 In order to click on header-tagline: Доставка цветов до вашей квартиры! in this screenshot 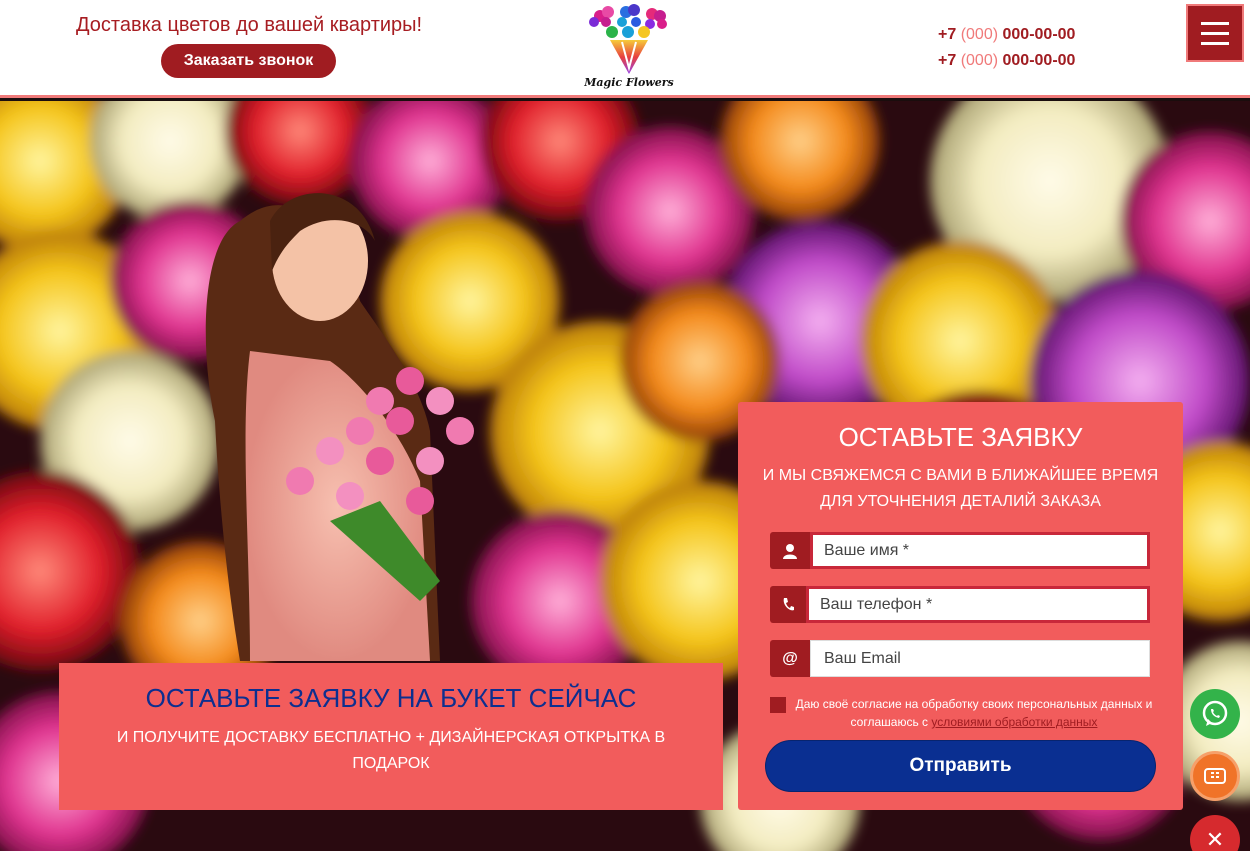, I will do `click(249, 25)`.